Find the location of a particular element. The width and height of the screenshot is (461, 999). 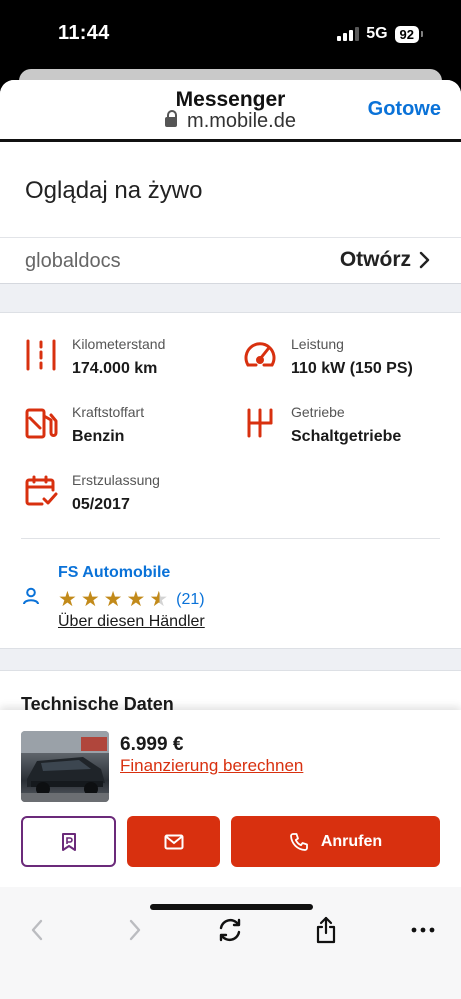

back-button is located at coordinates (37, 930).